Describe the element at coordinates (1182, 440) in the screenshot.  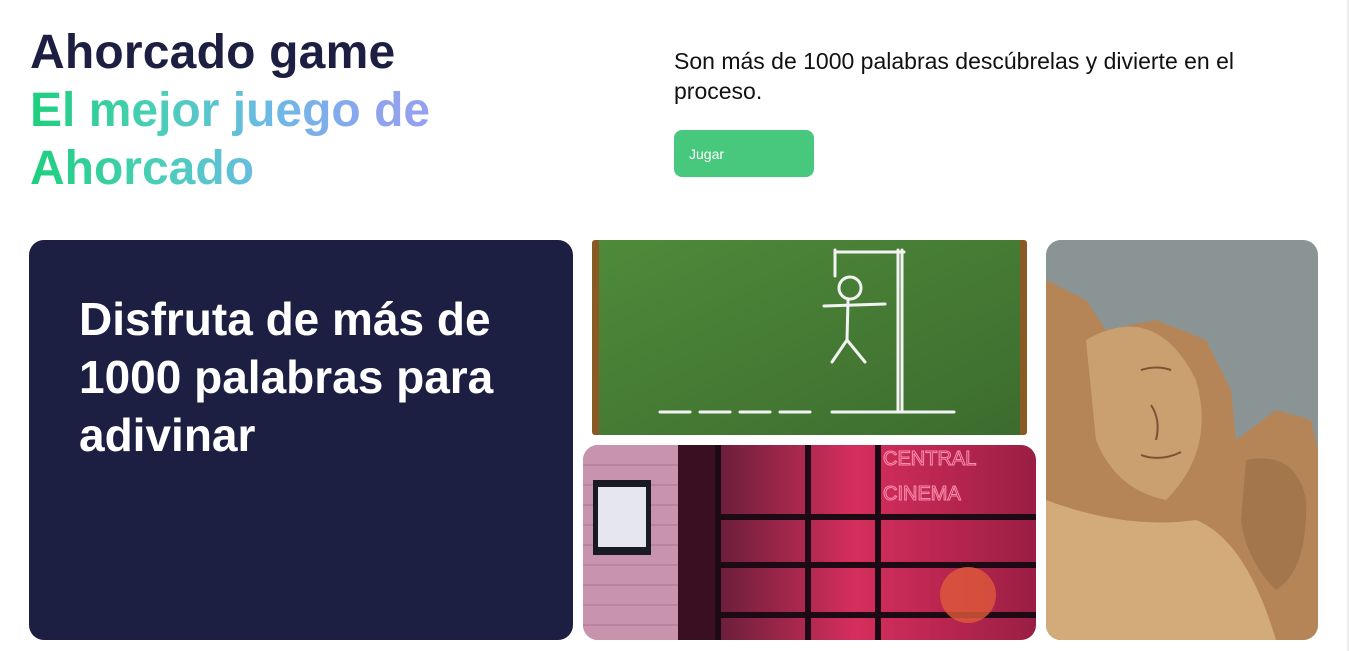
I see `rushmore-photo-image` at that location.